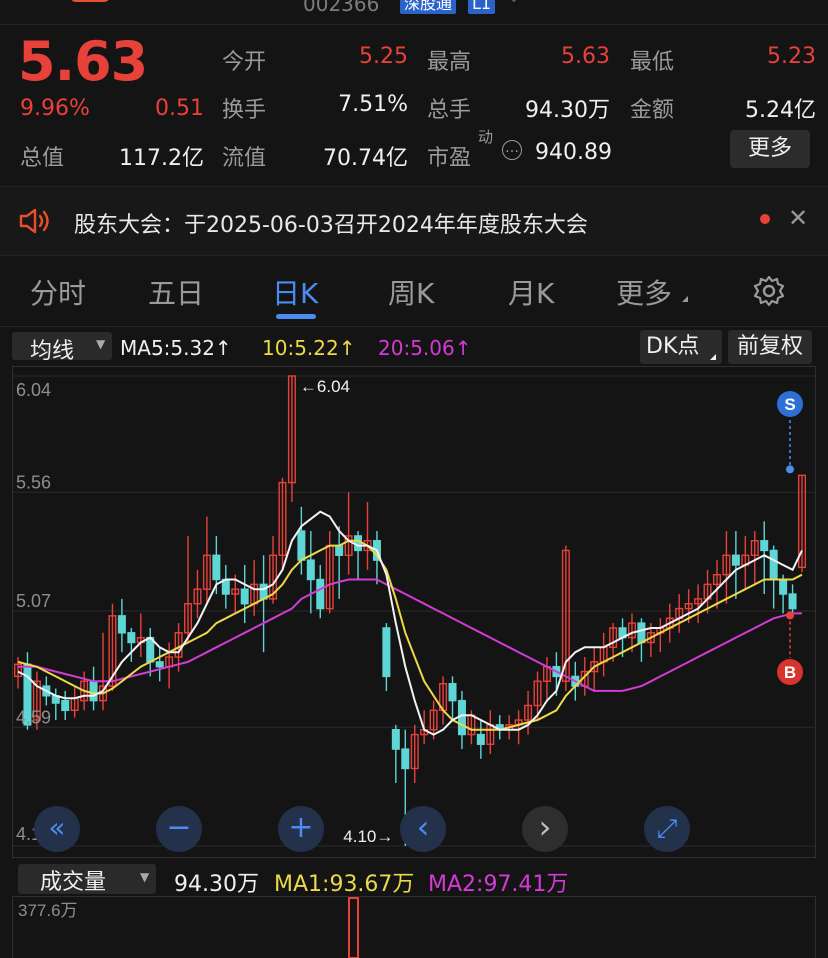 Image resolution: width=828 pixels, height=958 pixels. I want to click on pe-value: 940.89, so click(573, 152).